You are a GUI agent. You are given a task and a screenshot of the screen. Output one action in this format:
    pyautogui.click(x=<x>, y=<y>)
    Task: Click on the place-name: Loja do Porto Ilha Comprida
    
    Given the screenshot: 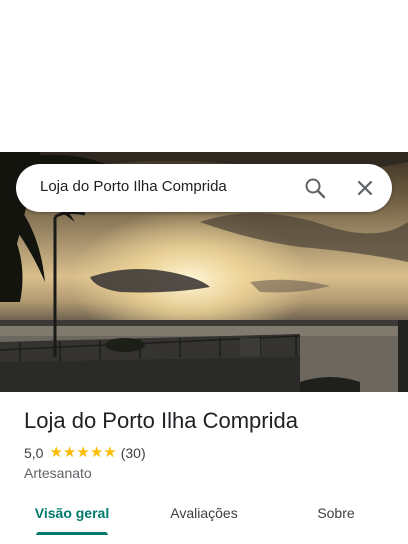 What is the action you would take?
    pyautogui.click(x=161, y=420)
    